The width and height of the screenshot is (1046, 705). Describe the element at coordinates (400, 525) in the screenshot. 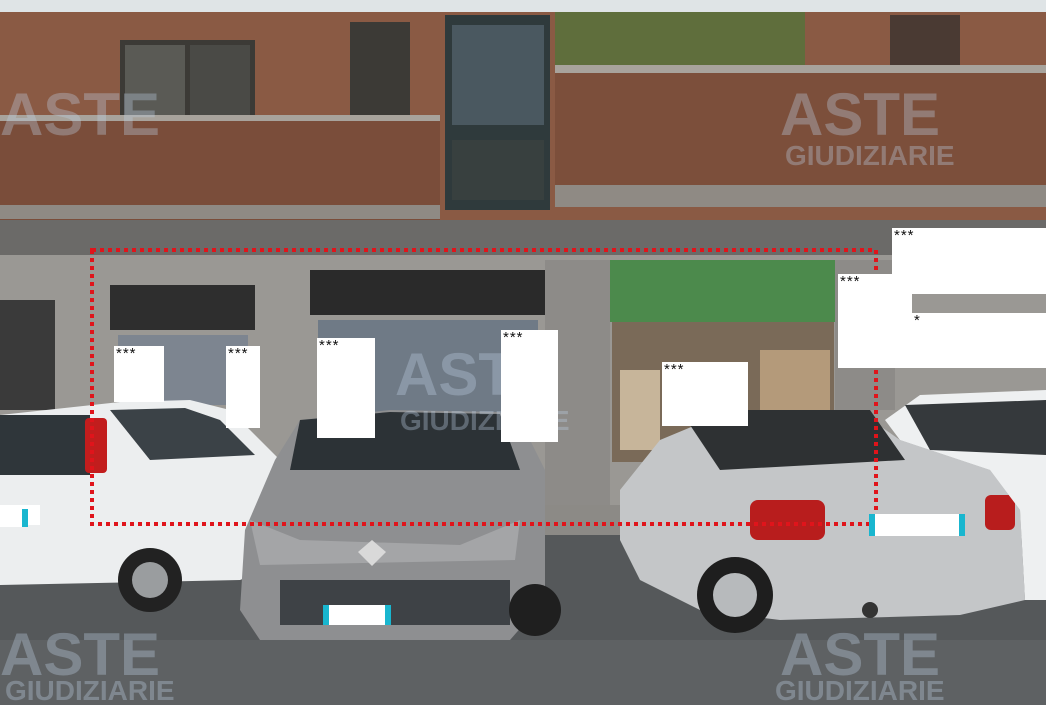

I see `grey-renault` at that location.